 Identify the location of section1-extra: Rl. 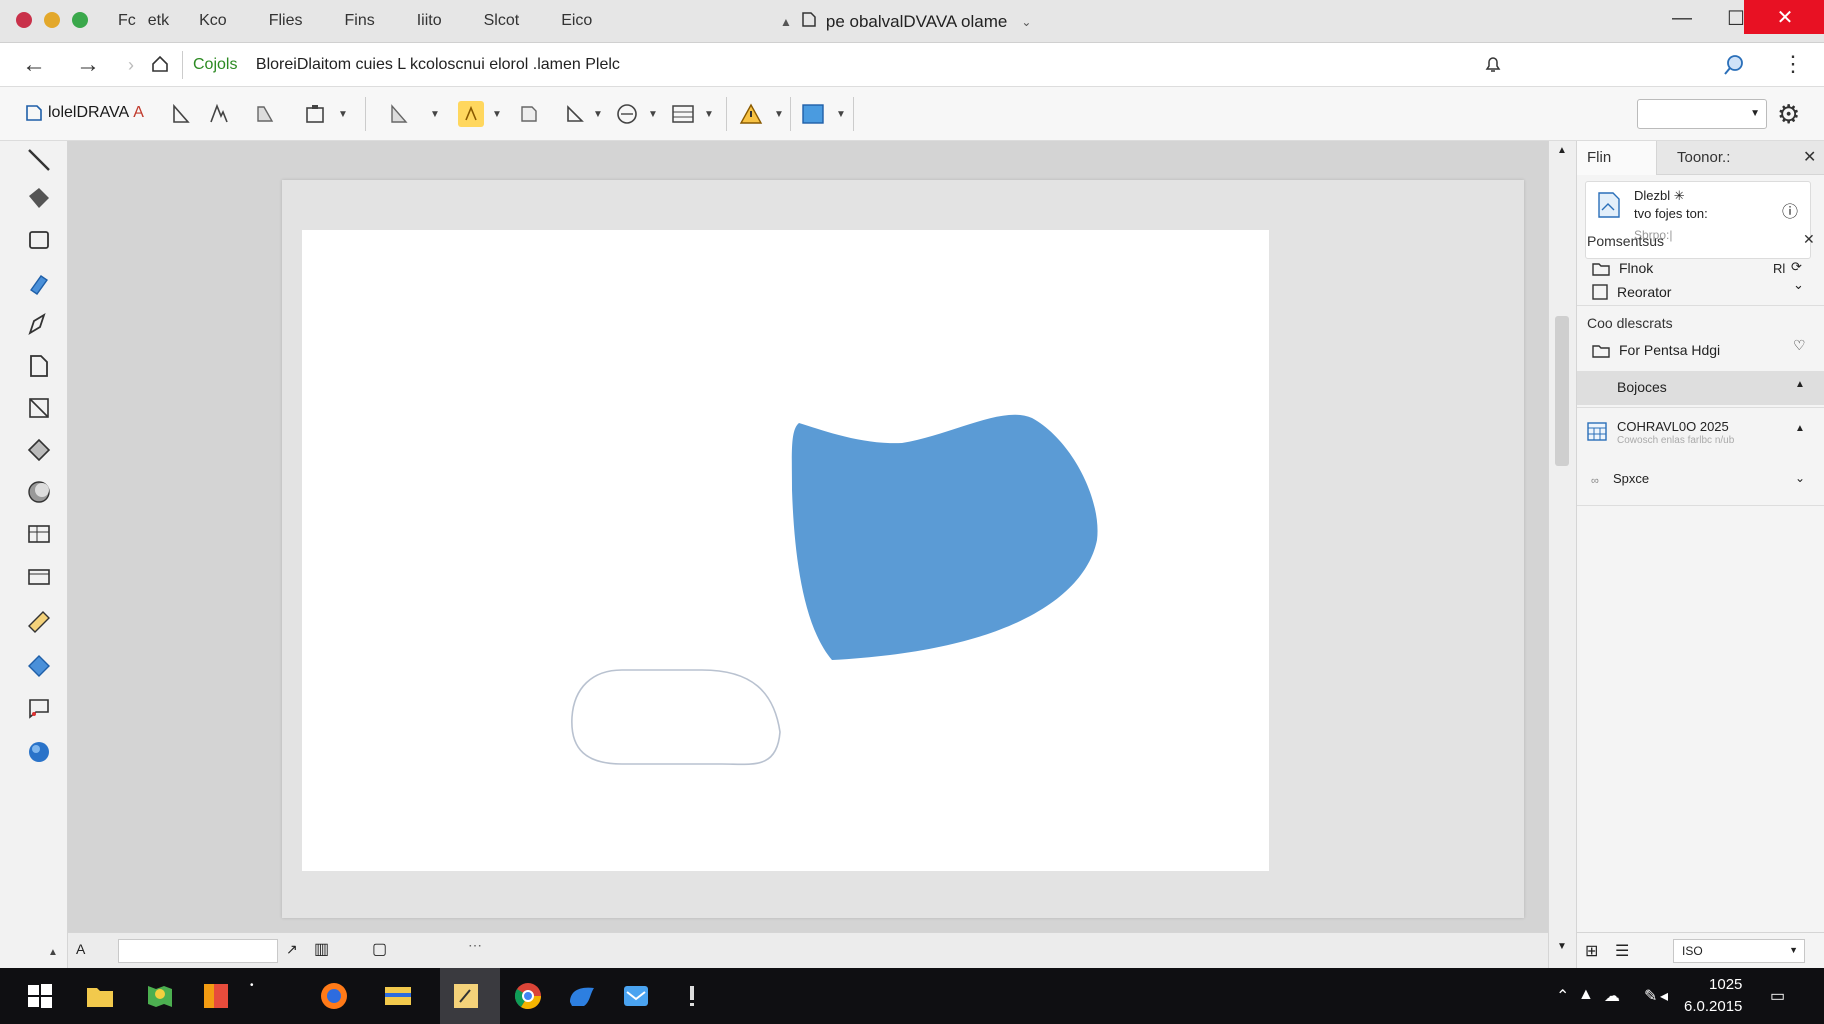
(1779, 268).